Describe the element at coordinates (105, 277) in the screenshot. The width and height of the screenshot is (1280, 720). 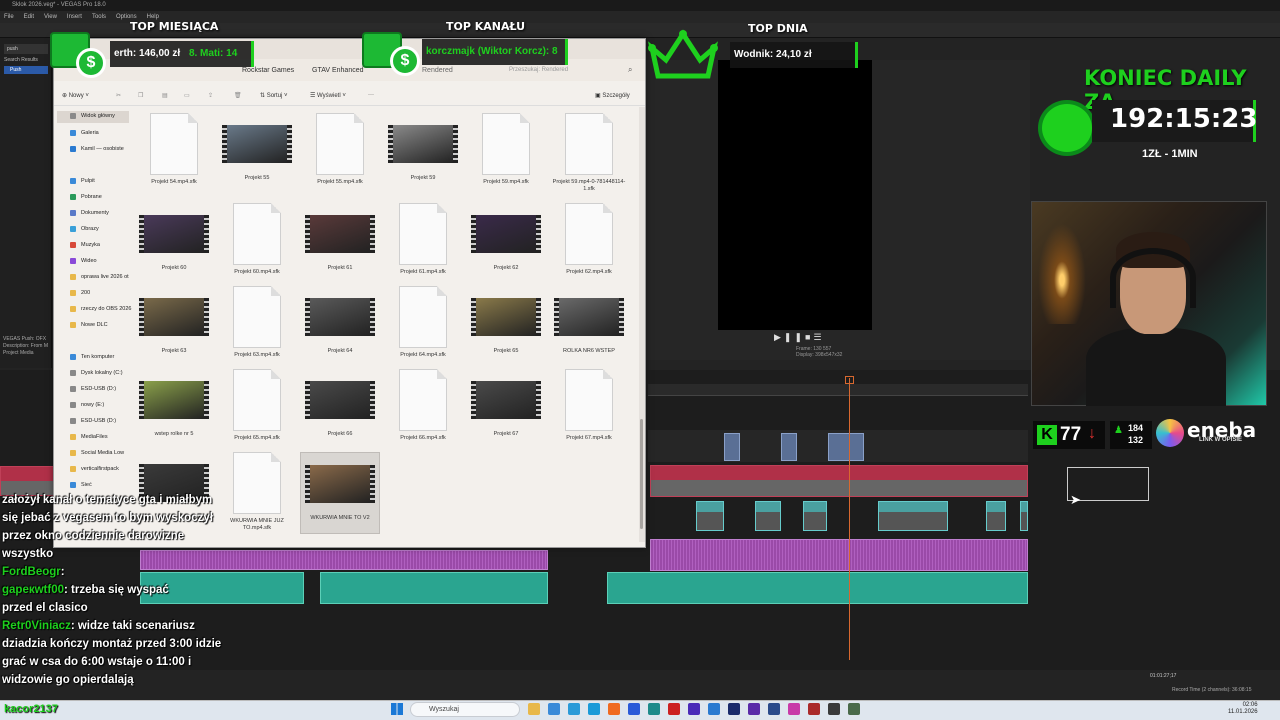
I see `nav-item: oprawa live 2026 ot` at that location.